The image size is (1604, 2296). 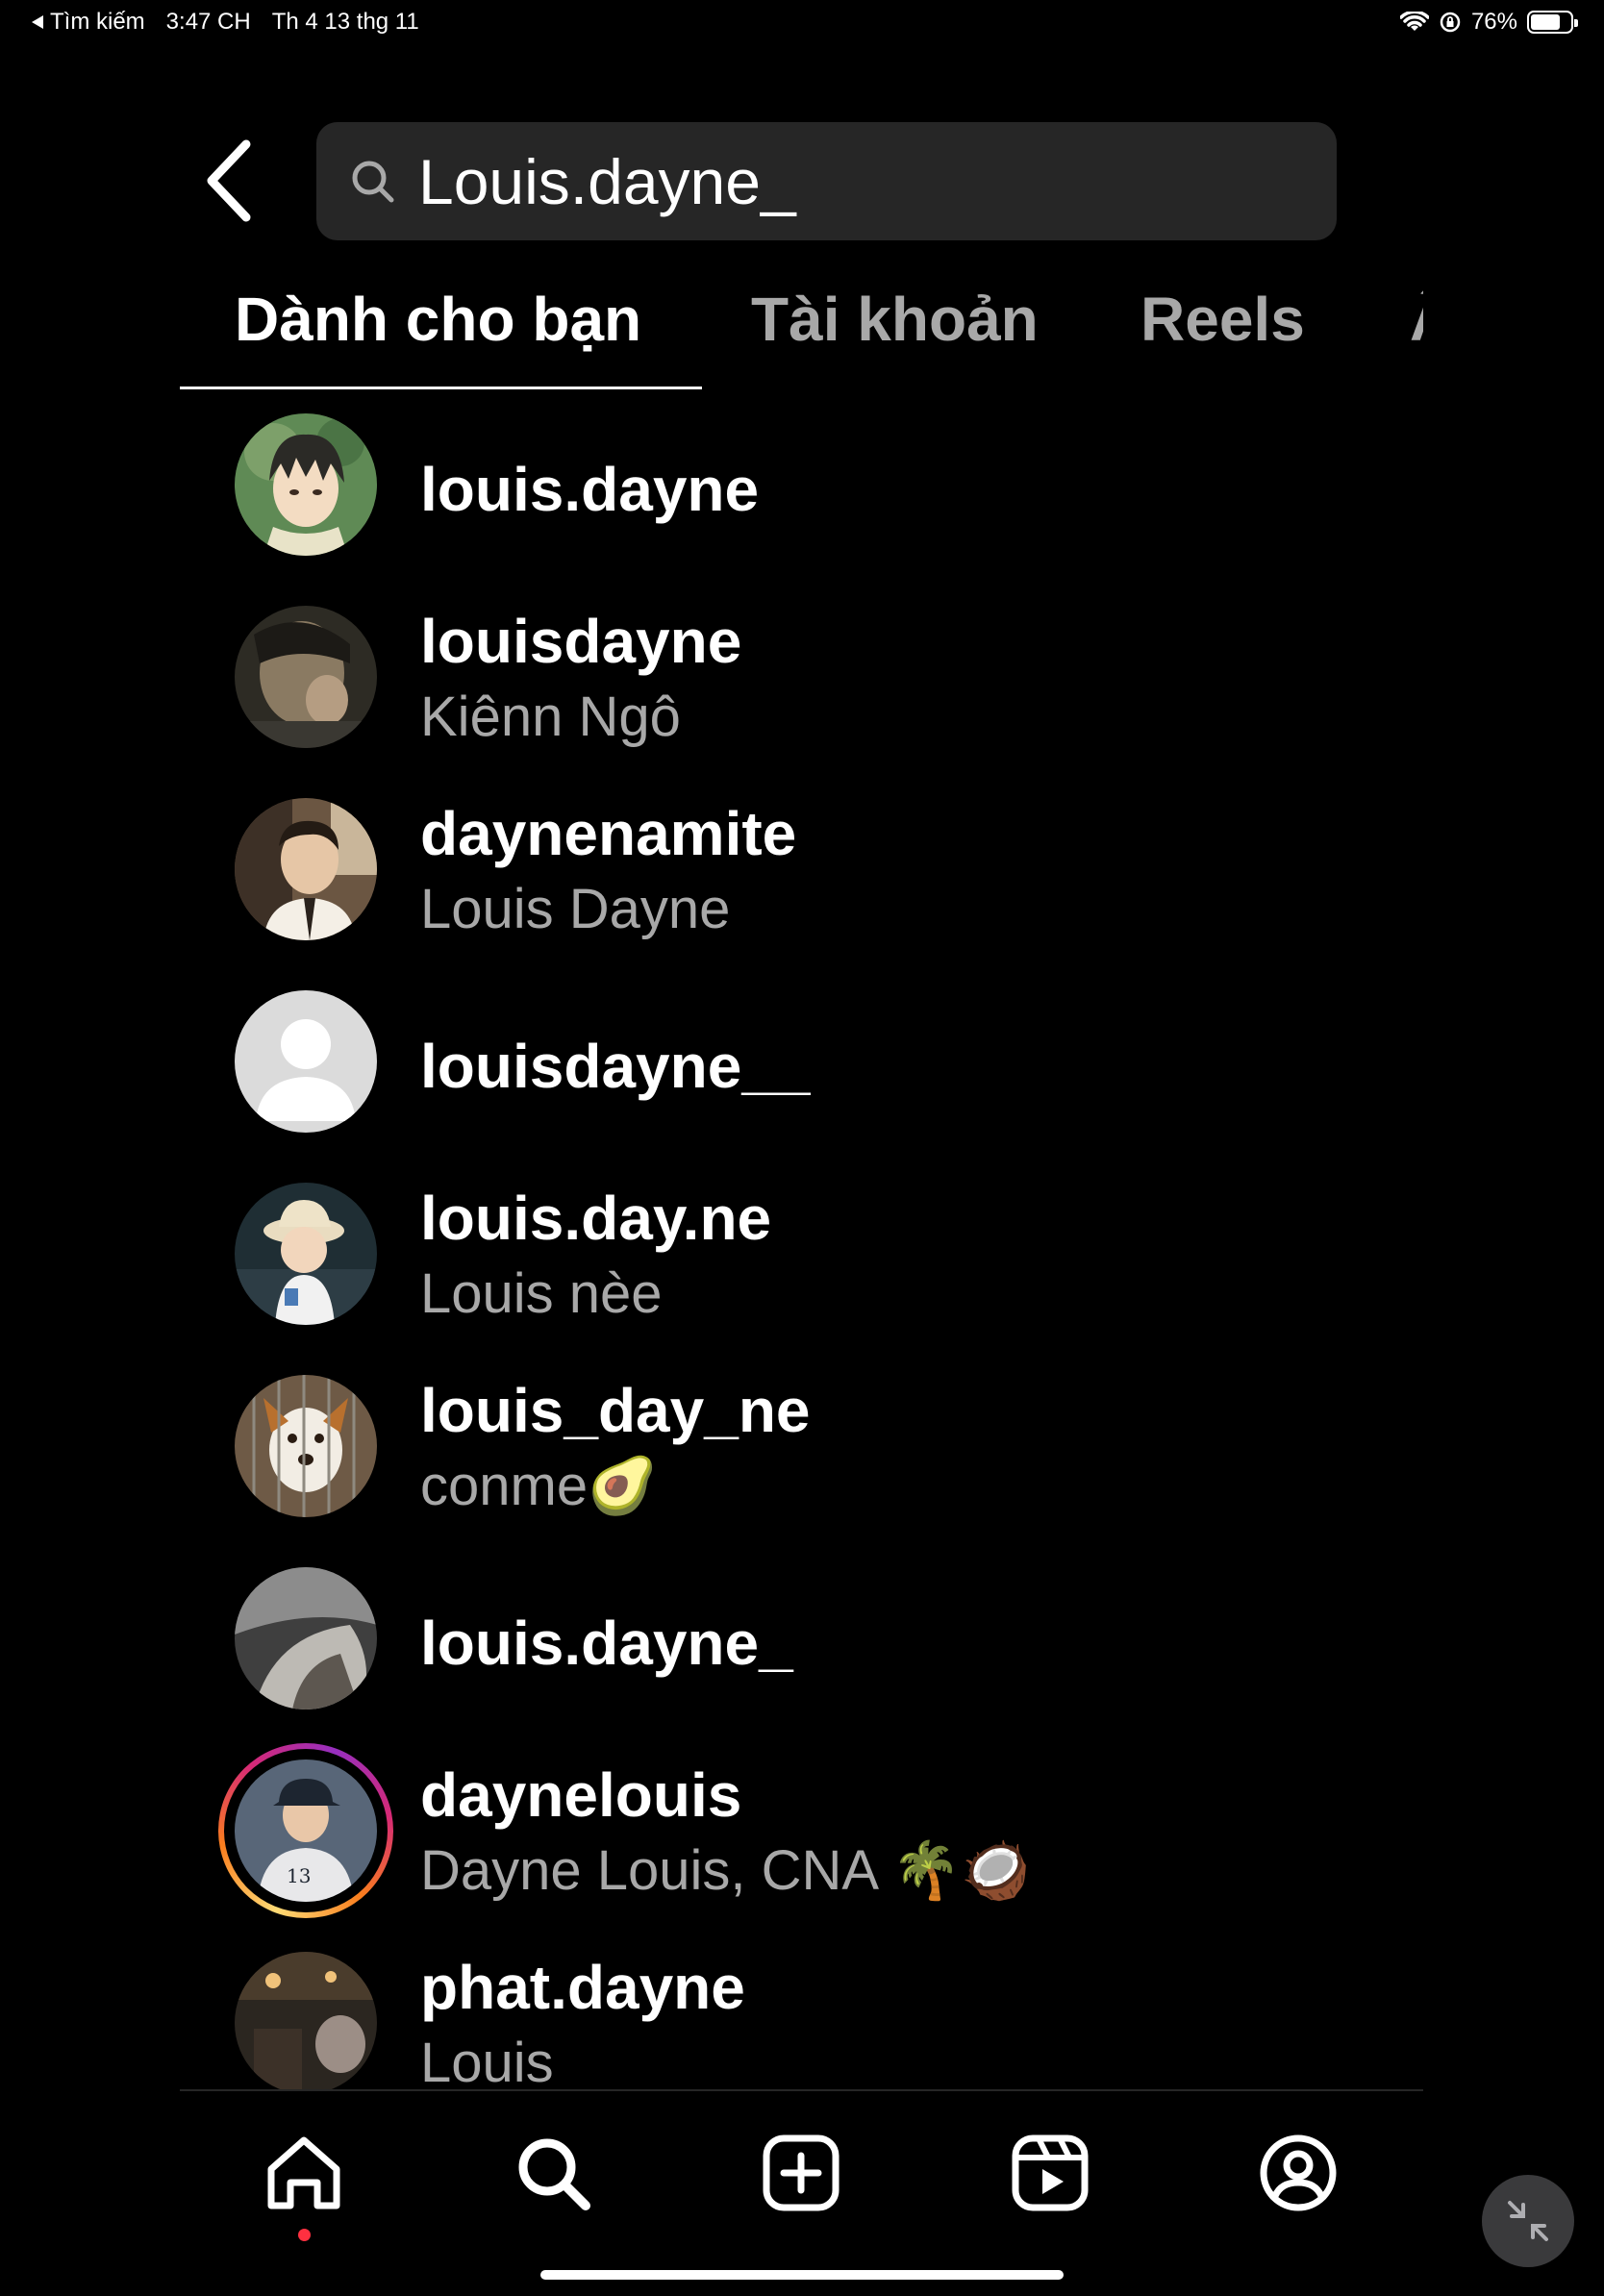 I want to click on battery-icon, so click(x=1552, y=22).